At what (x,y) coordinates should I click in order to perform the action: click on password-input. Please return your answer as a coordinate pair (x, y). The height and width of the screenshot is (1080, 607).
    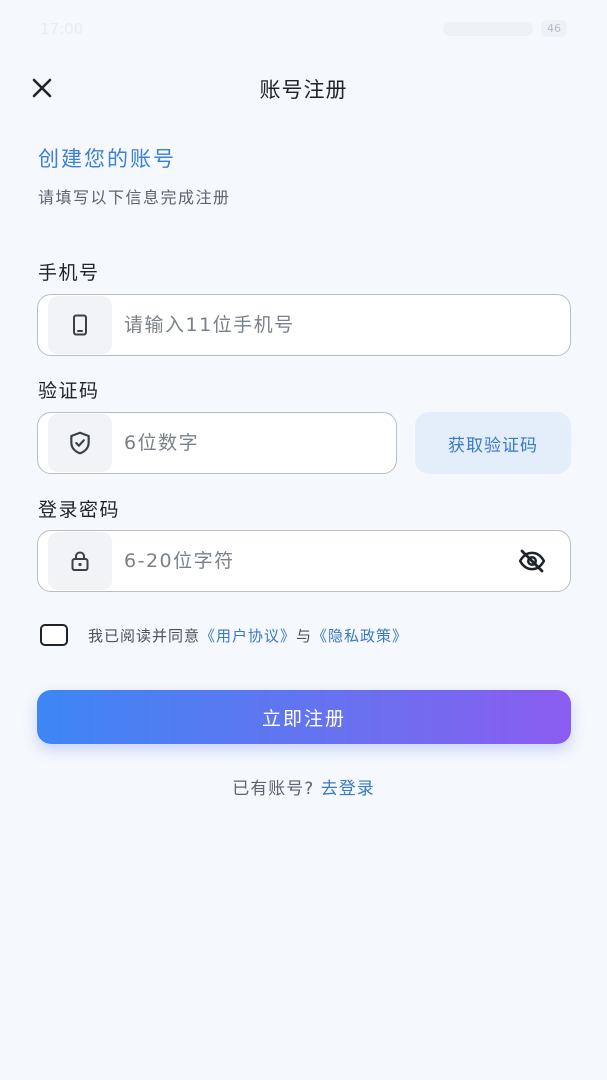
    Looking at the image, I should click on (318, 561).